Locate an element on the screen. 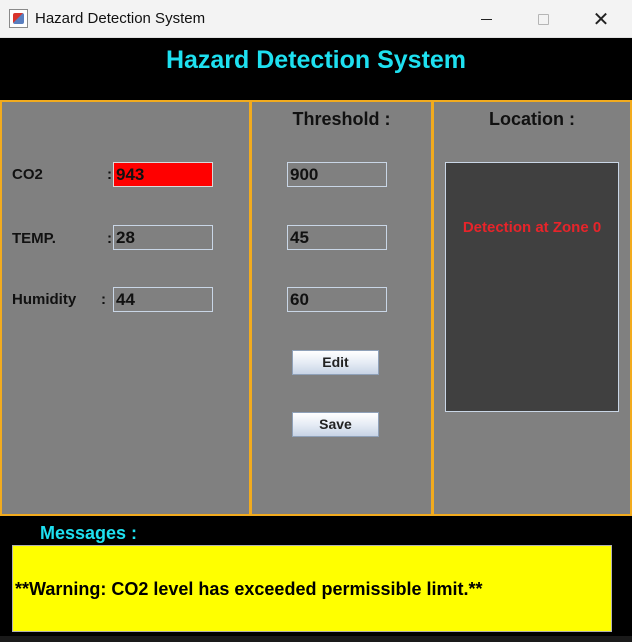 The width and height of the screenshot is (632, 642). location-display: Detection at Zone 0 is located at coordinates (532, 287).